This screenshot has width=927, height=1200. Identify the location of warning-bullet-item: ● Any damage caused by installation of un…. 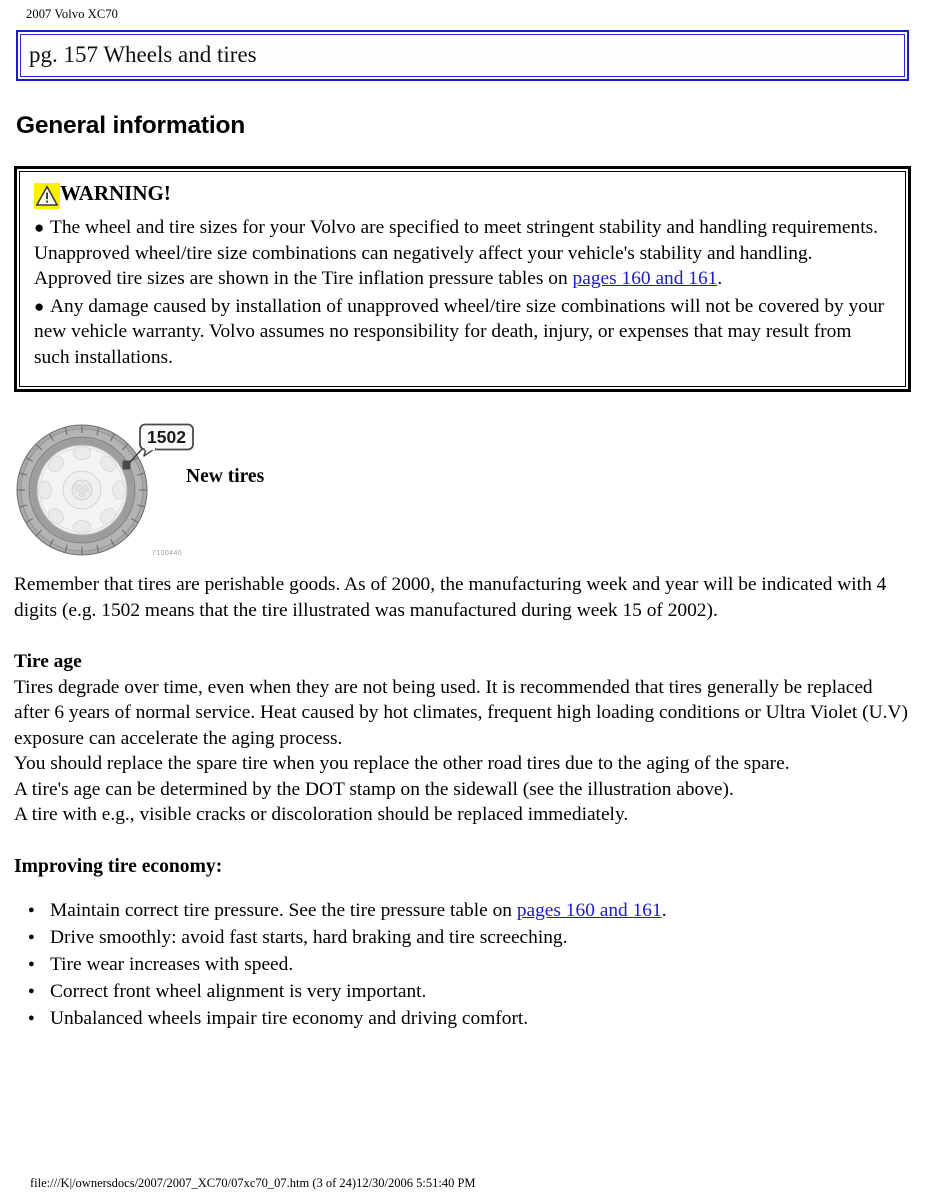
(462, 332).